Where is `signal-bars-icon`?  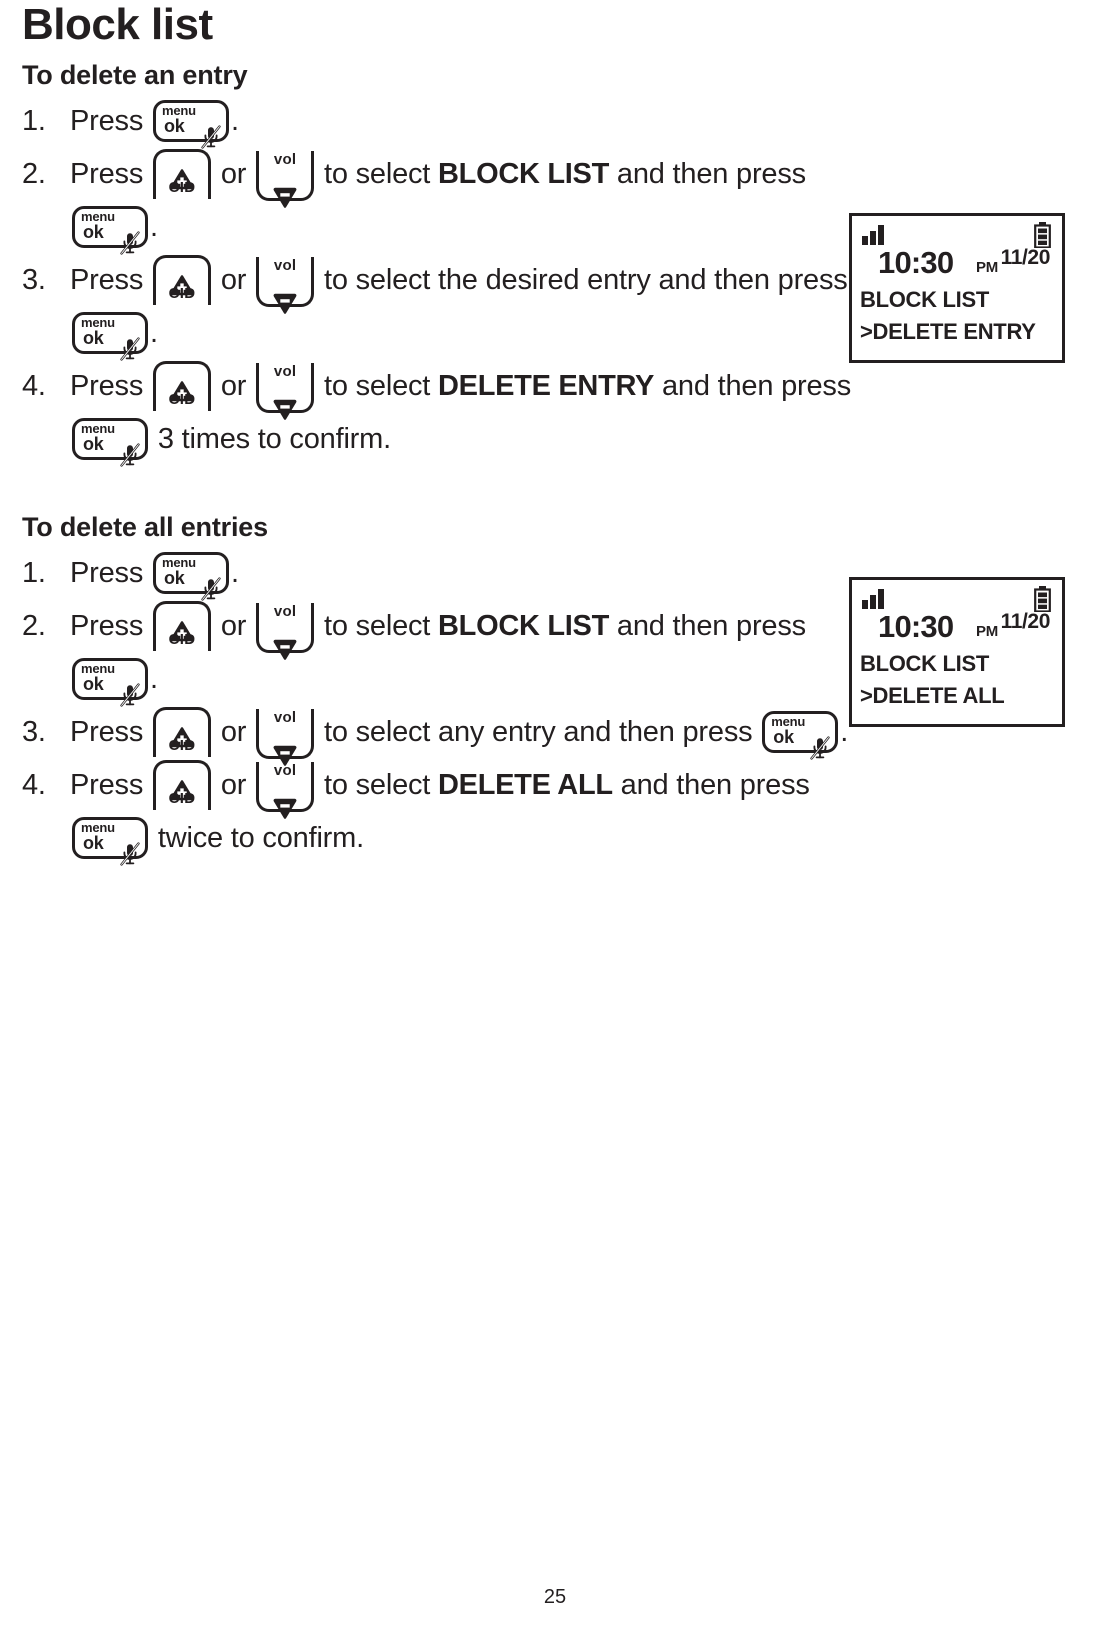 signal-bars-icon is located at coordinates (875, 235).